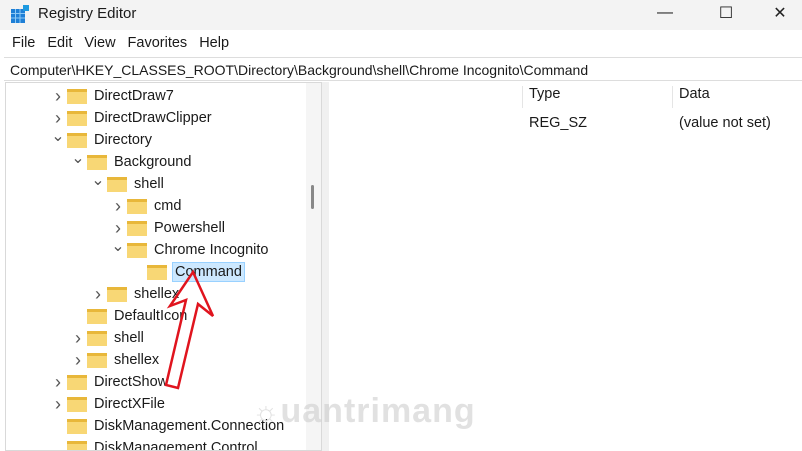 The image size is (802, 451). What do you see at coordinates (189, 329) in the screenshot?
I see `annotation-arrow` at bounding box center [189, 329].